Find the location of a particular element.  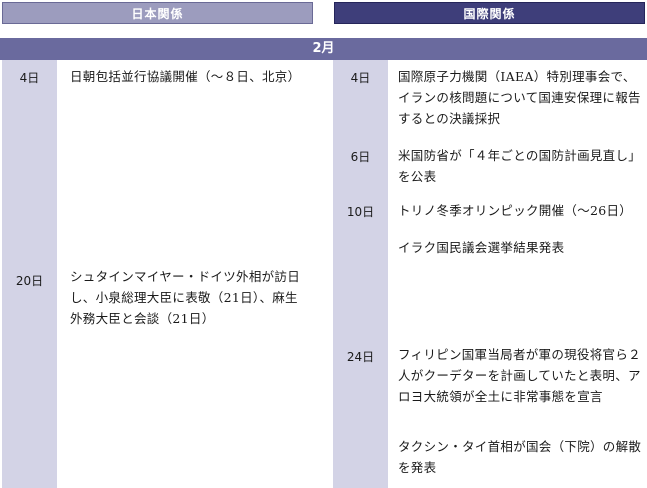

intl-event-date: 10日 is located at coordinates (360, 212).